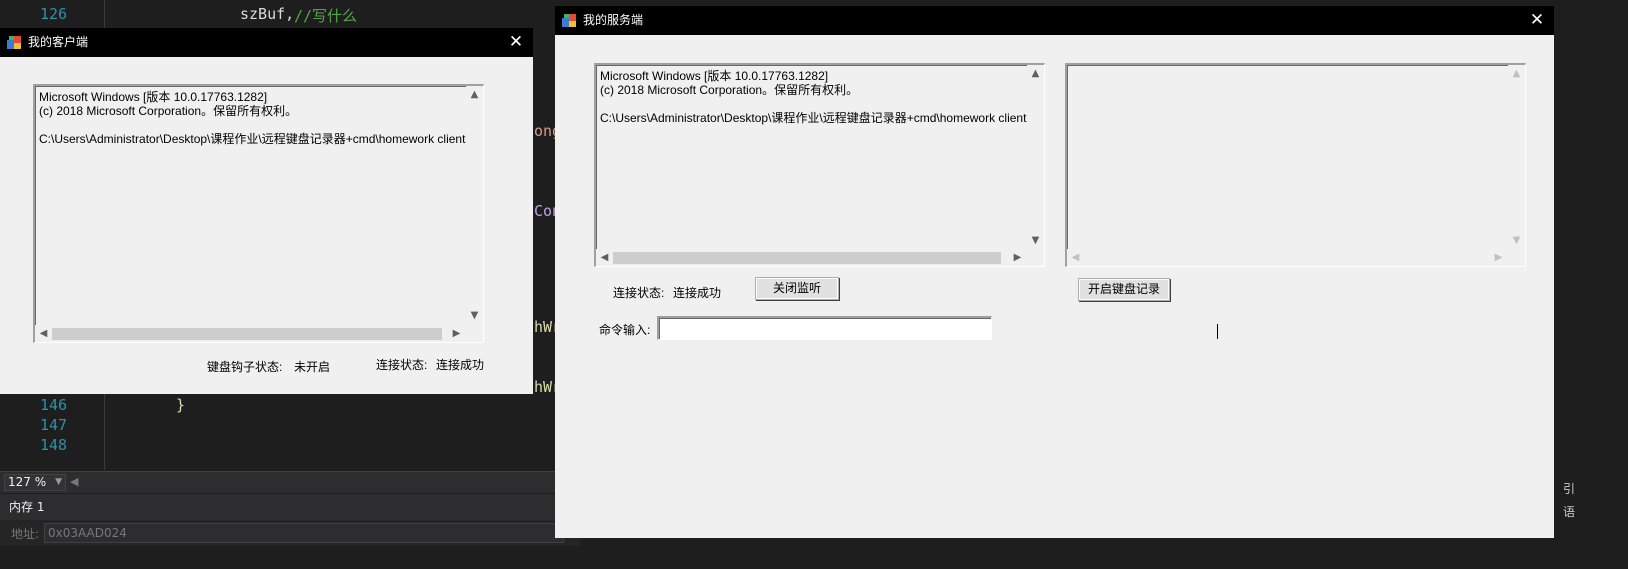  Describe the element at coordinates (27, 482) in the screenshot. I see `zoom-level: 127 %` at that location.